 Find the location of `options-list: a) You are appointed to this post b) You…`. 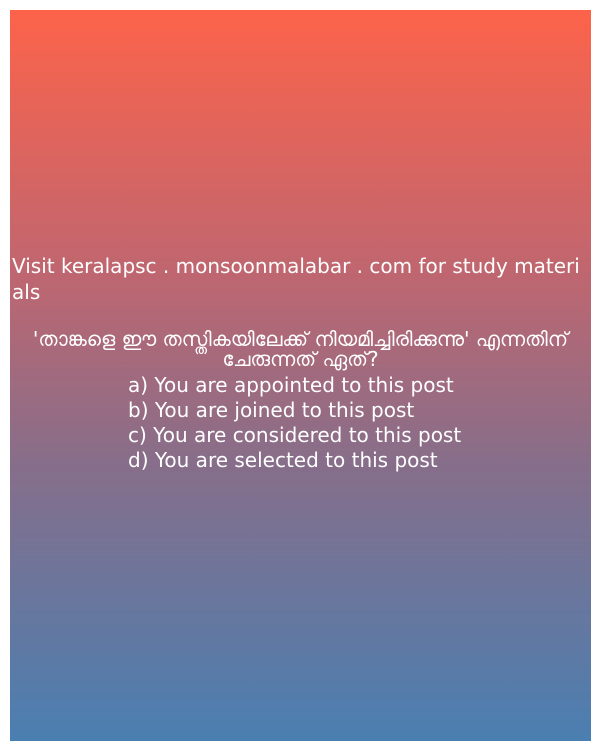

options-list: a) You are appointed to this post b) You… is located at coordinates (359, 423).